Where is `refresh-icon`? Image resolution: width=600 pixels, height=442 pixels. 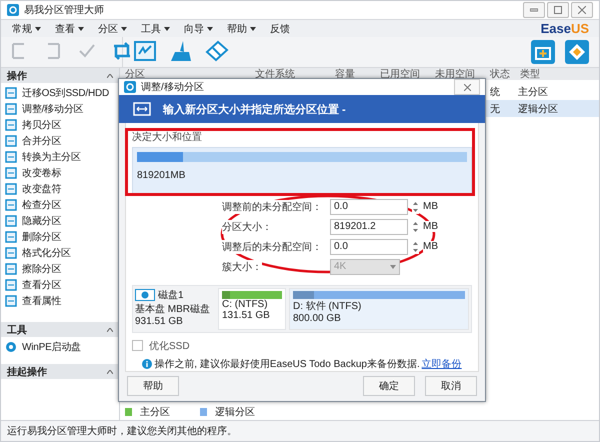
refresh-icon is located at coordinates (122, 50).